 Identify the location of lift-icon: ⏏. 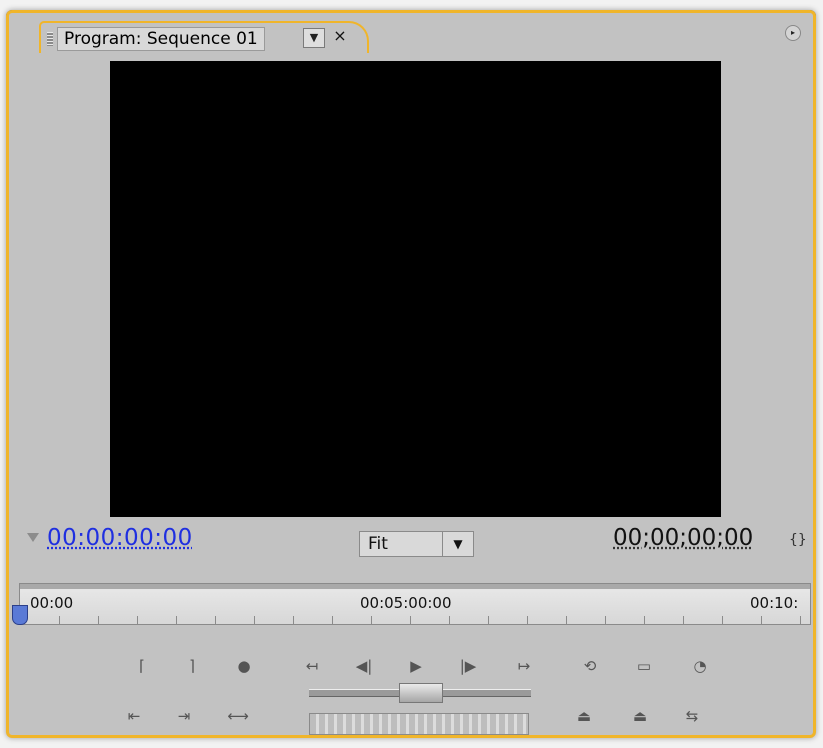
(584, 716).